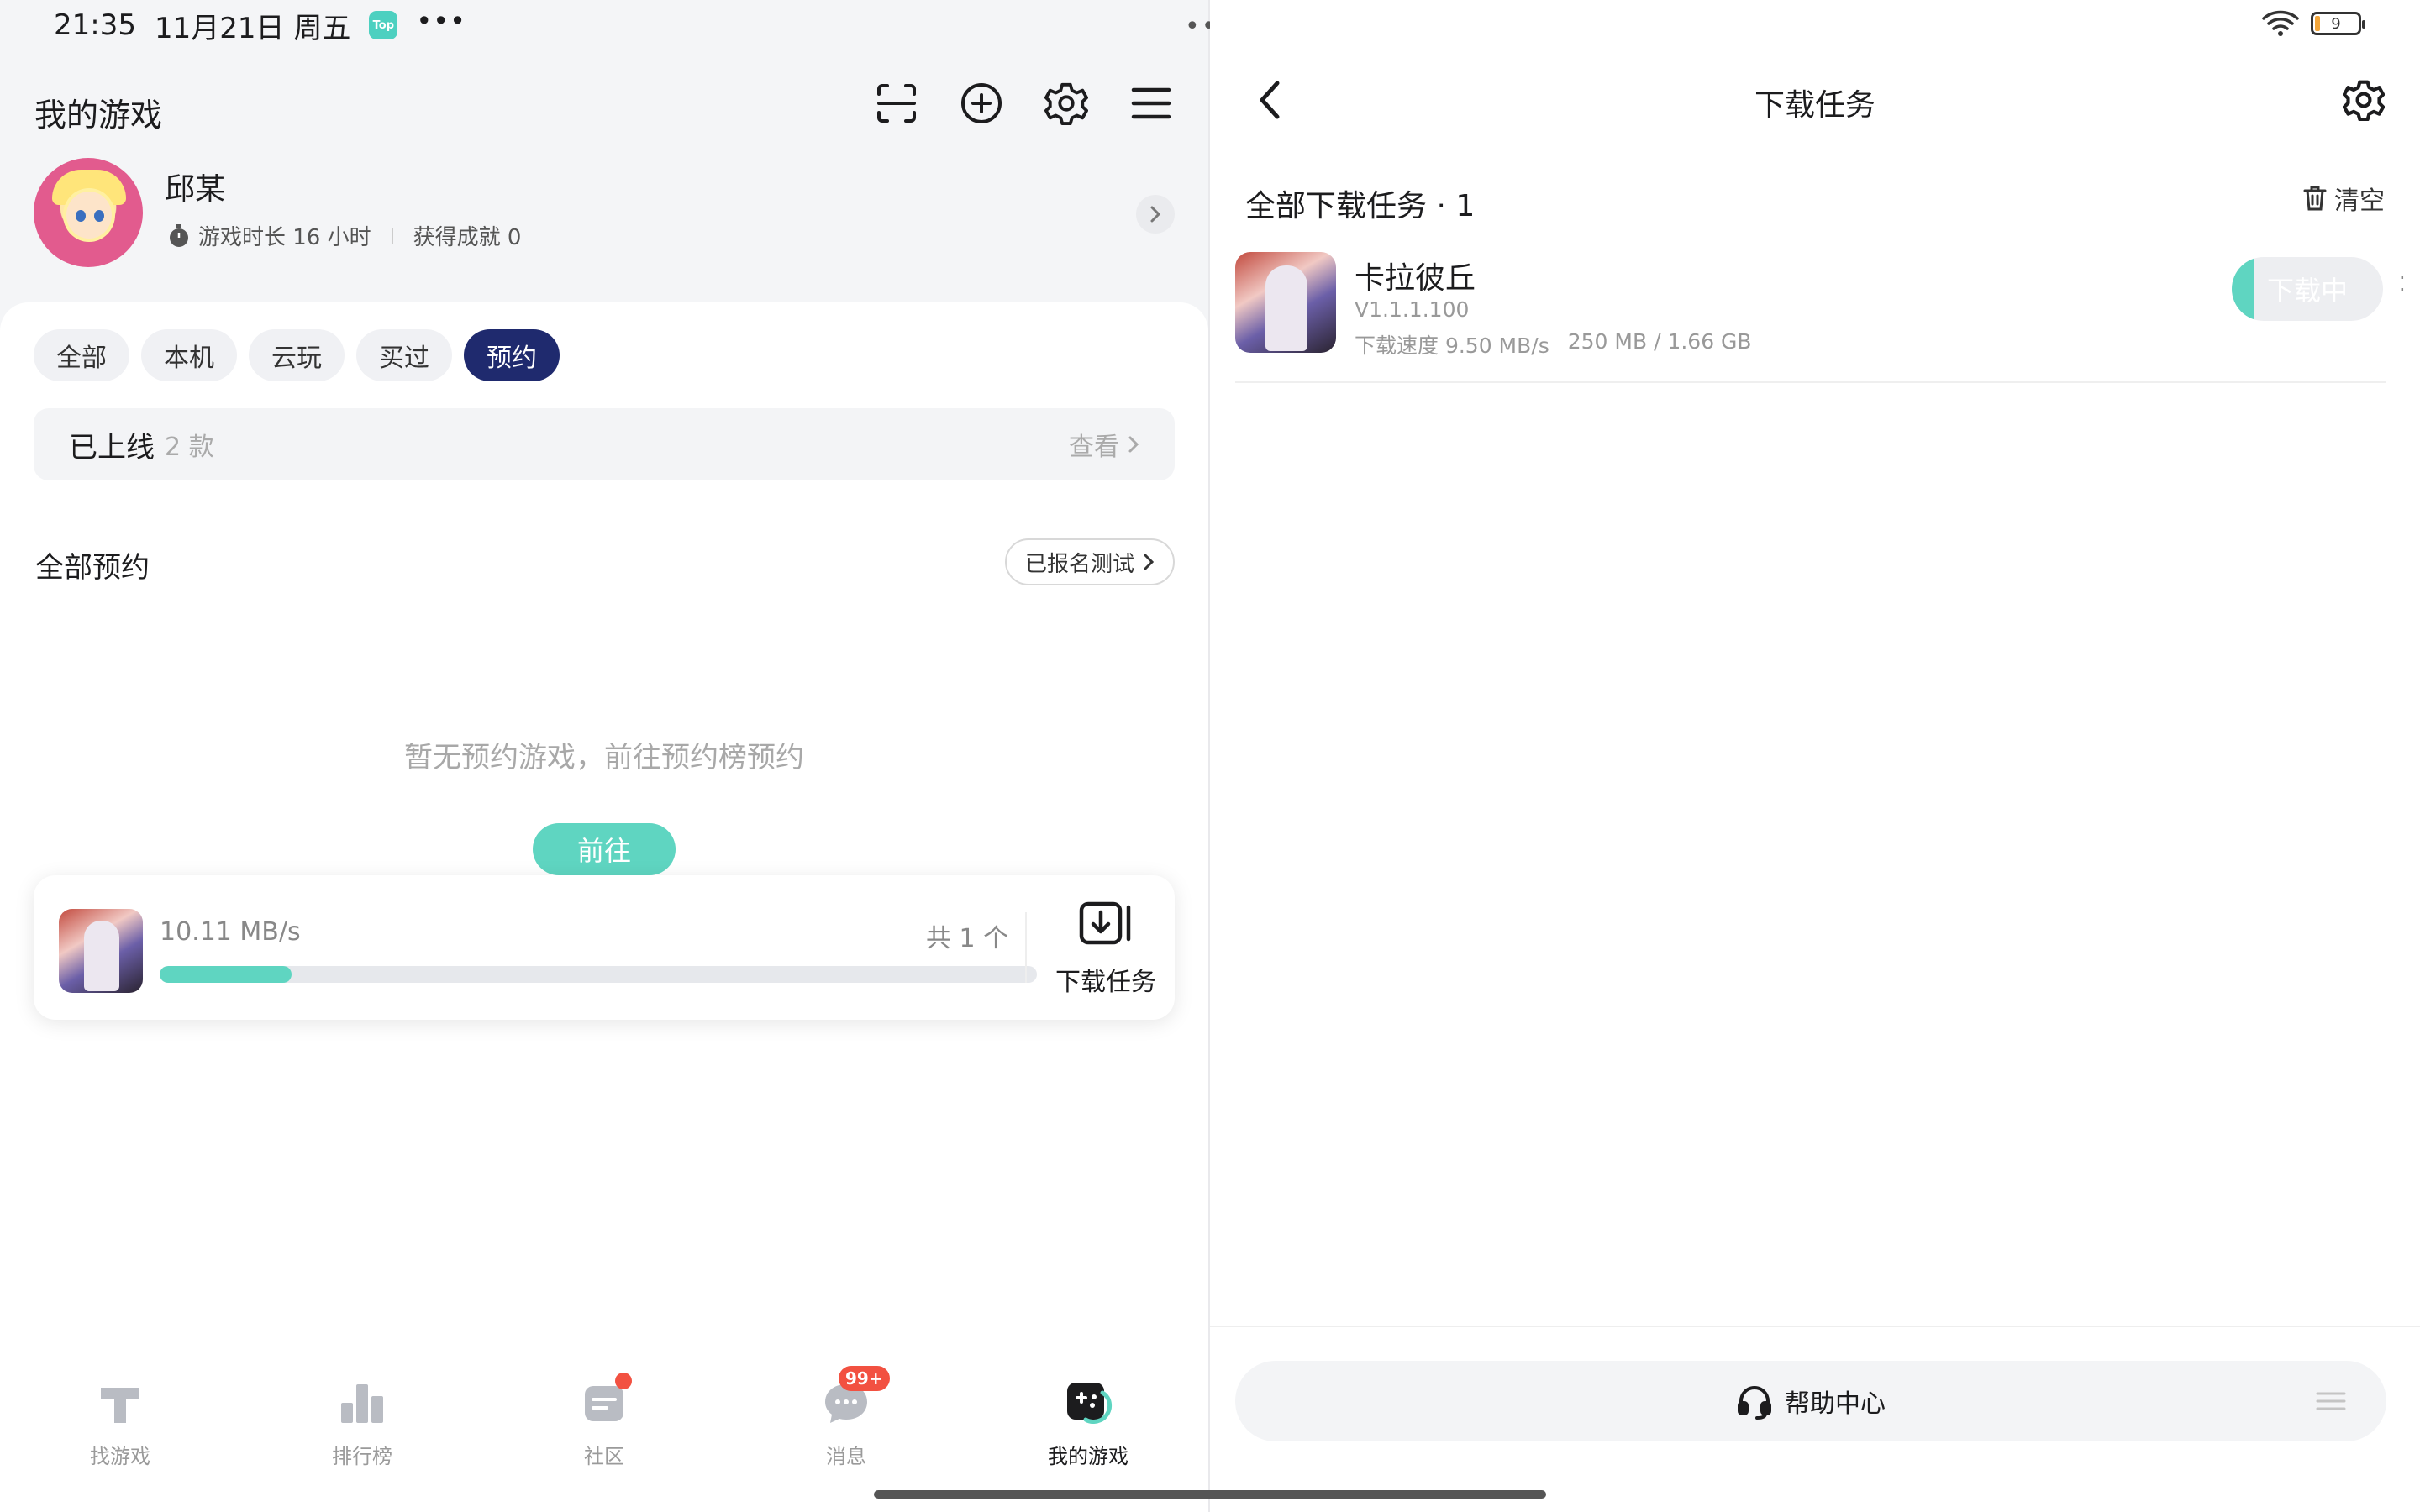 This screenshot has width=2420, height=1512. I want to click on download-speed: 10.11 MB/s, so click(231, 932).